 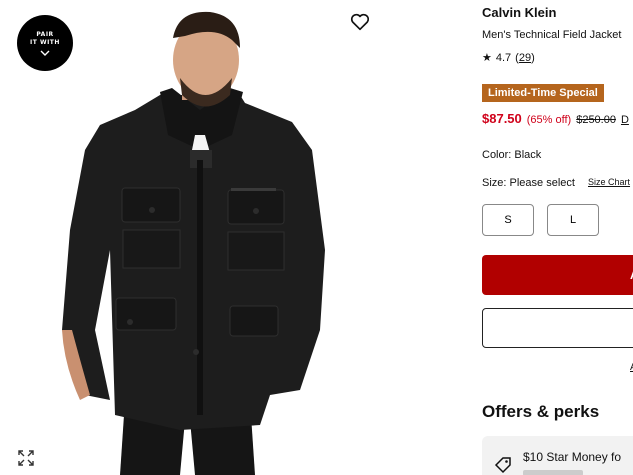 I want to click on offer-subtext, so click(x=553, y=472).